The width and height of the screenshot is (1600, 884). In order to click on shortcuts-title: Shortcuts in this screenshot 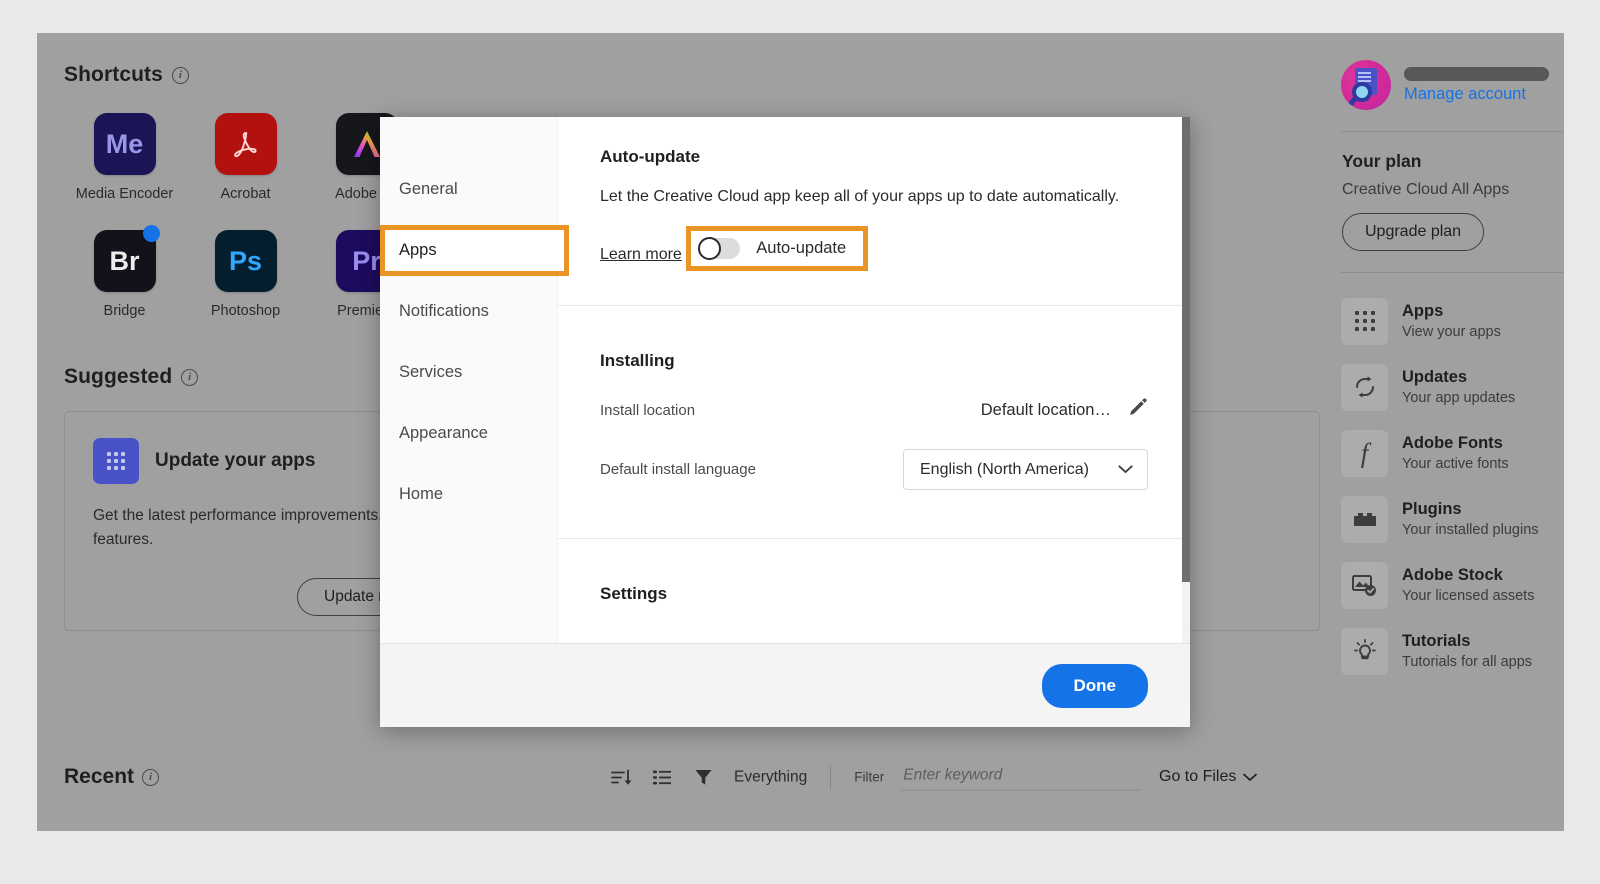, I will do `click(113, 74)`.